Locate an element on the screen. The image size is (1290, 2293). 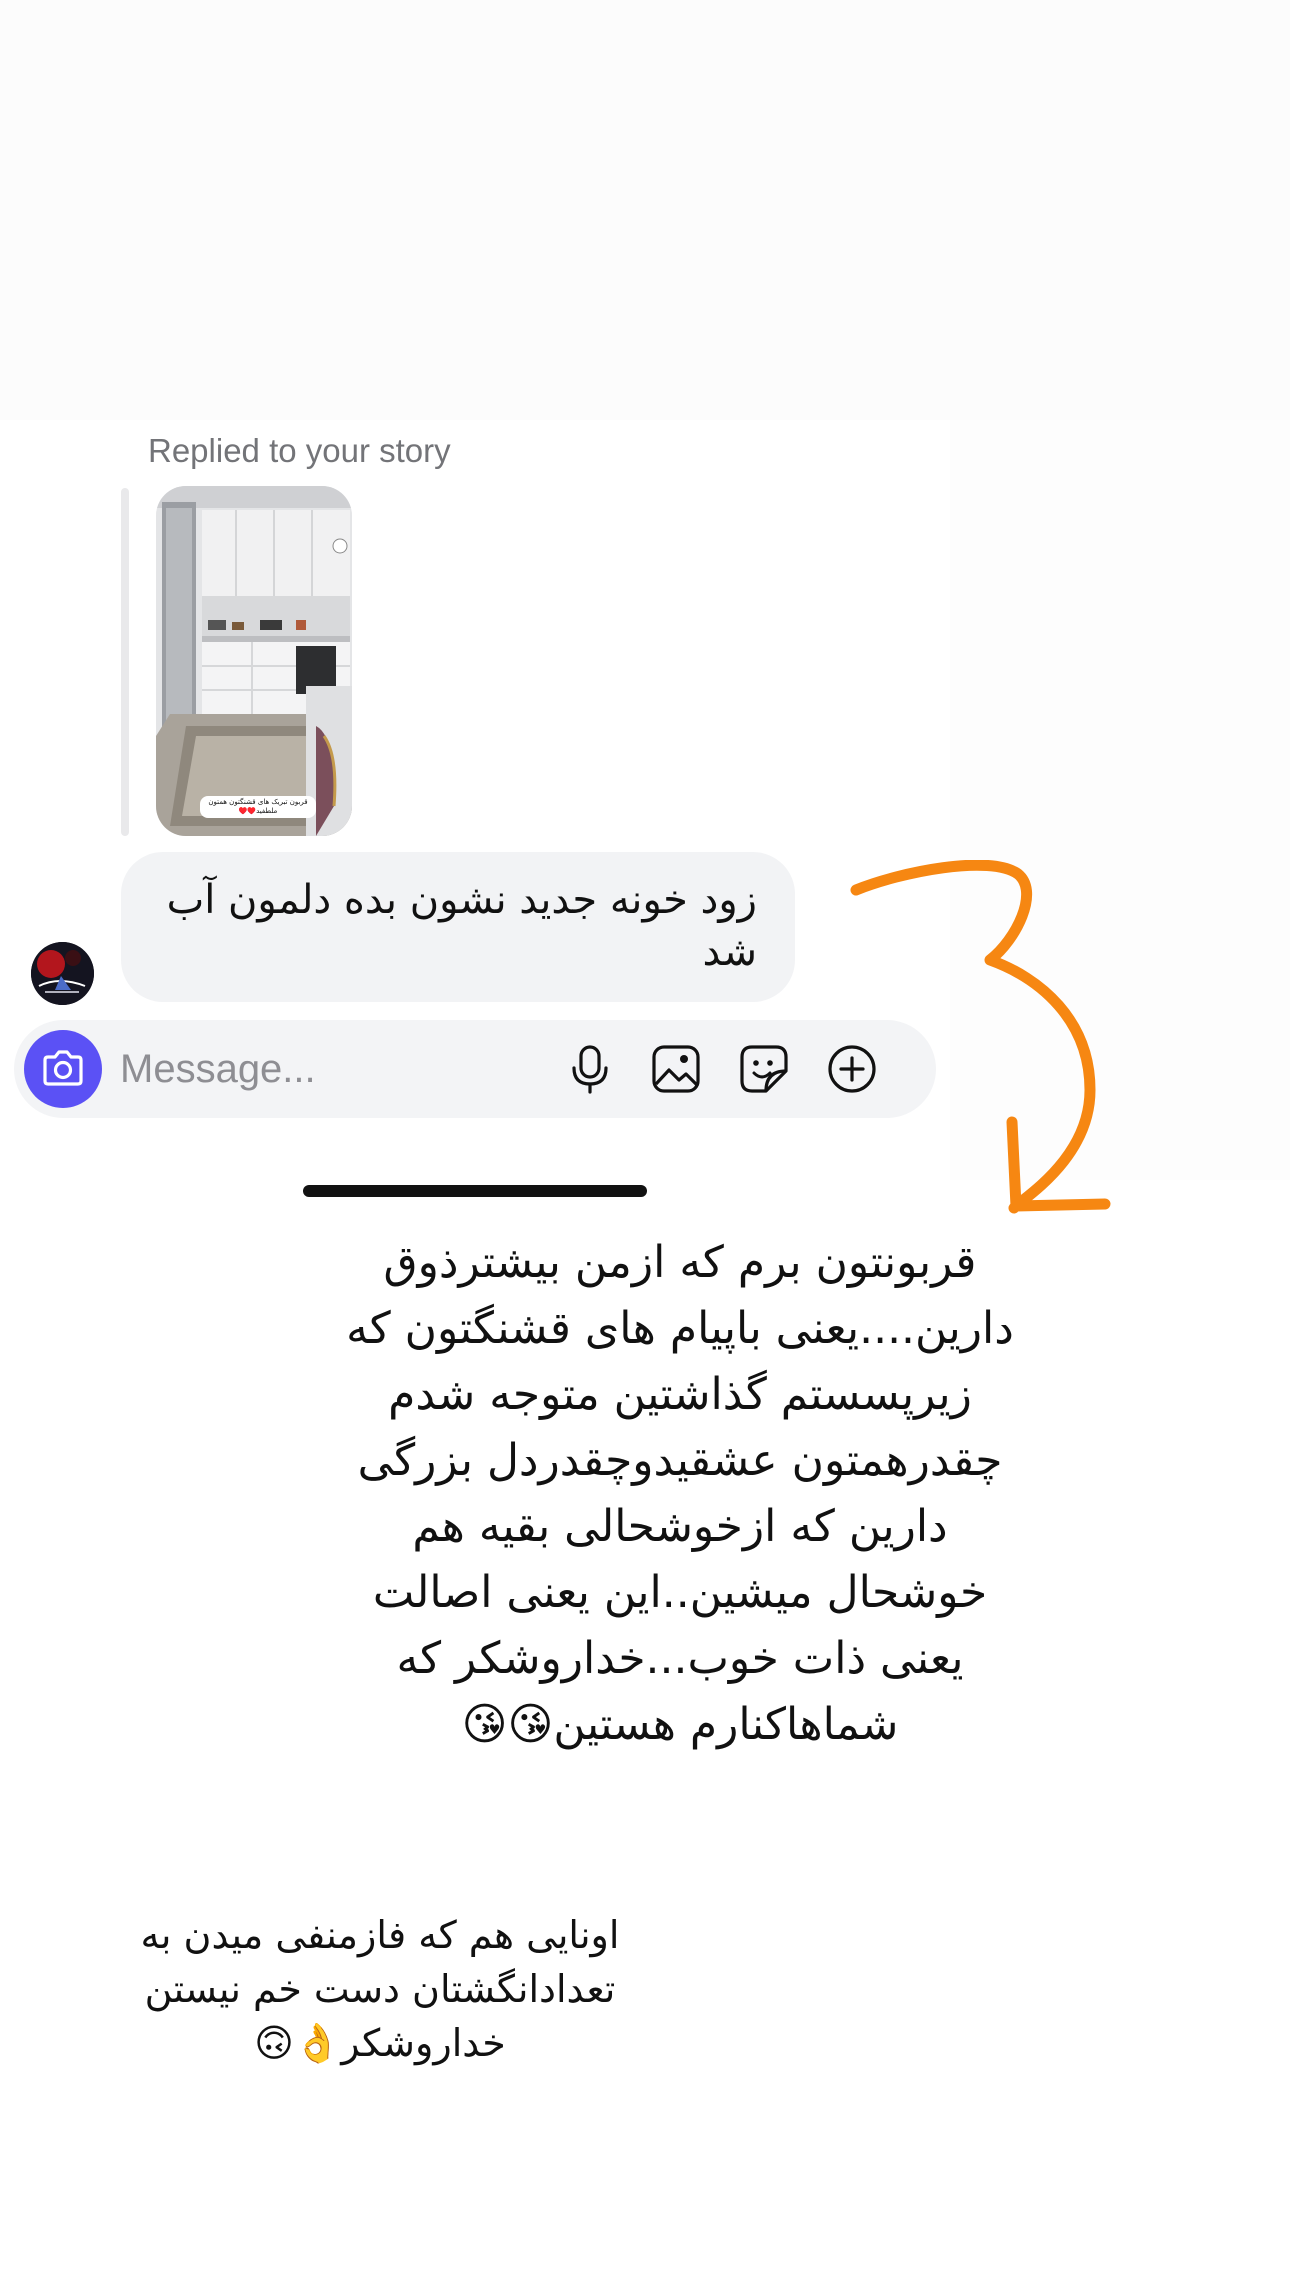
message-bubble: زود خونه جدید نشون بده دلمون آب شد is located at coordinates (458, 927).